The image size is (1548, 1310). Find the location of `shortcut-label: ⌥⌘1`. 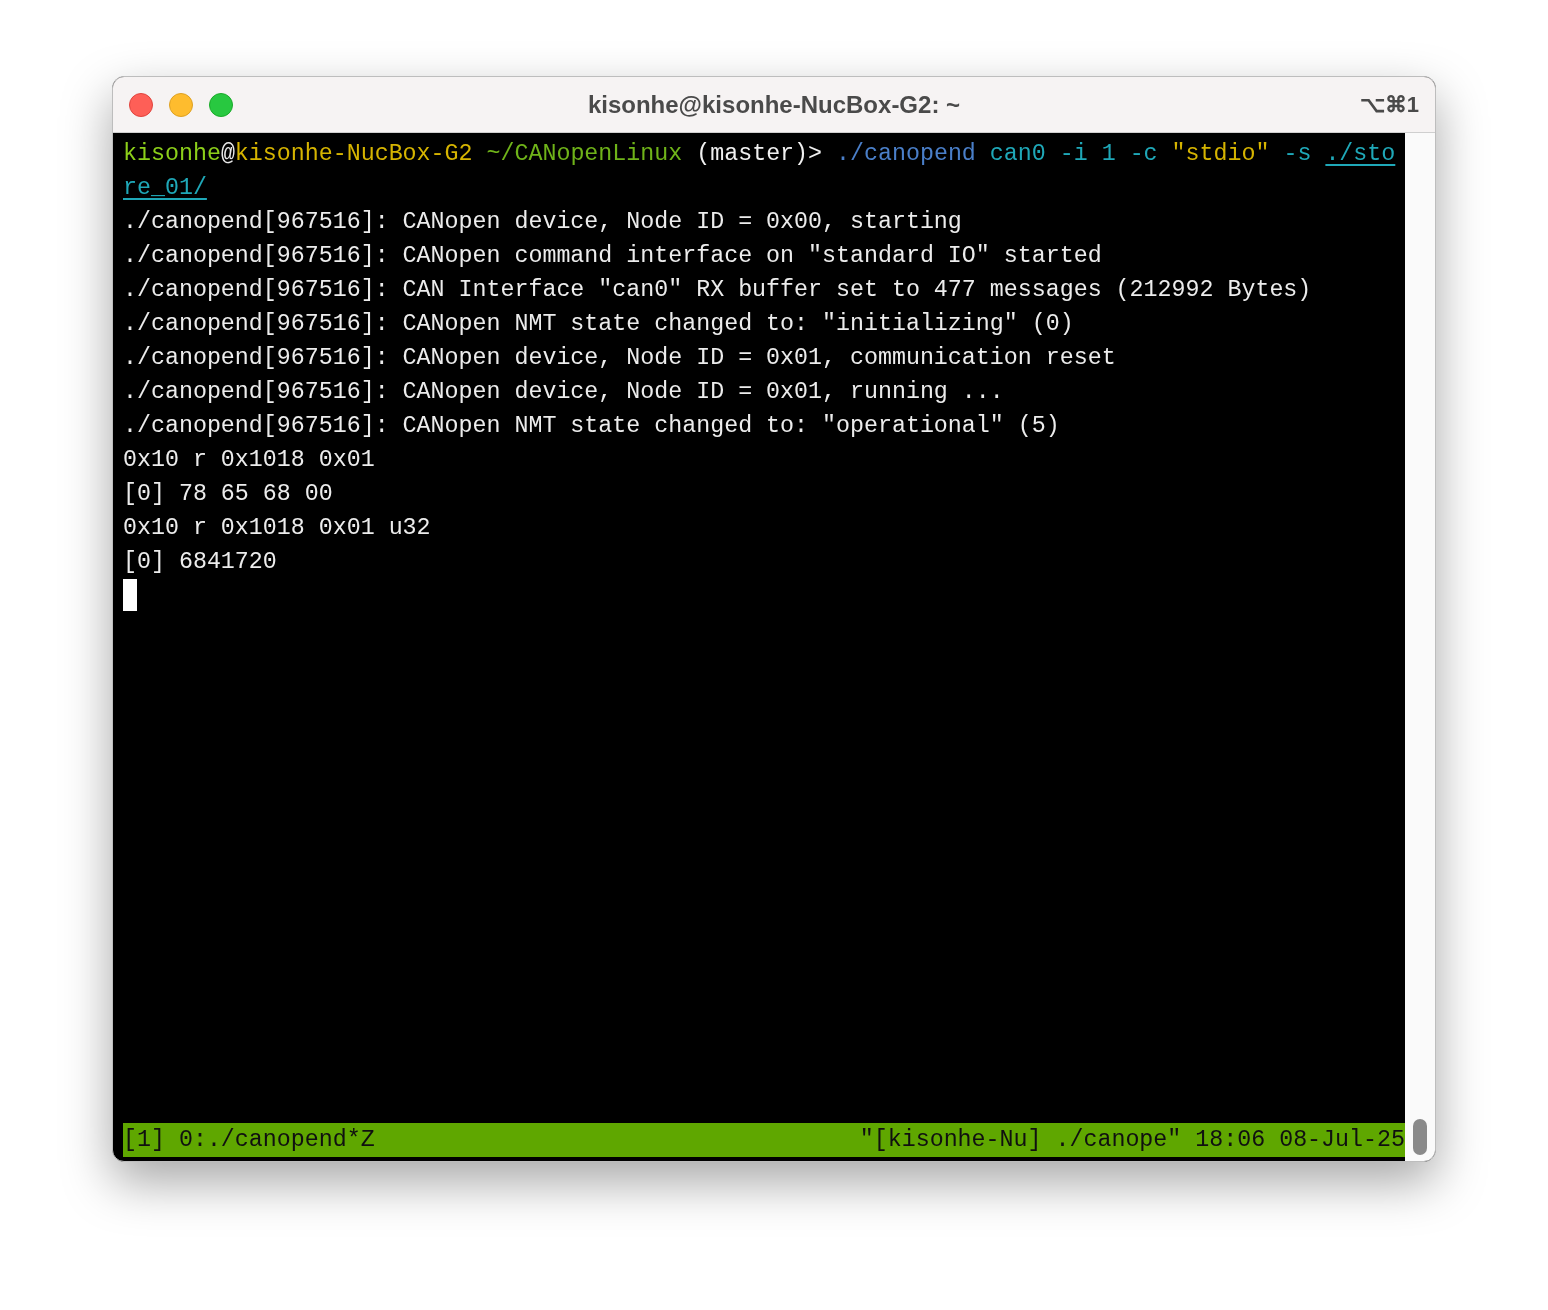

shortcut-label: ⌥⌘1 is located at coordinates (1389, 105).